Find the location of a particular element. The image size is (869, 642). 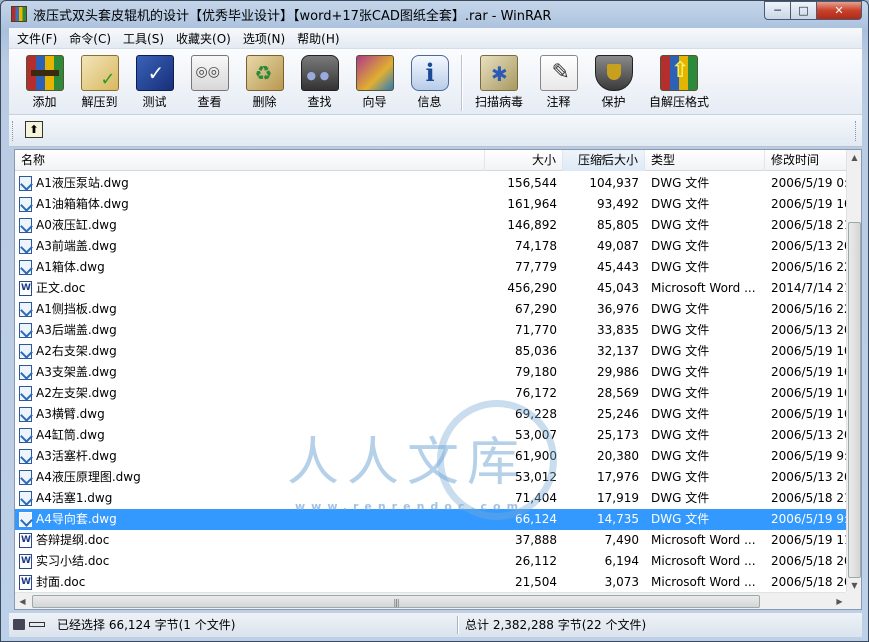

test-button: 测试 is located at coordinates (154, 81).